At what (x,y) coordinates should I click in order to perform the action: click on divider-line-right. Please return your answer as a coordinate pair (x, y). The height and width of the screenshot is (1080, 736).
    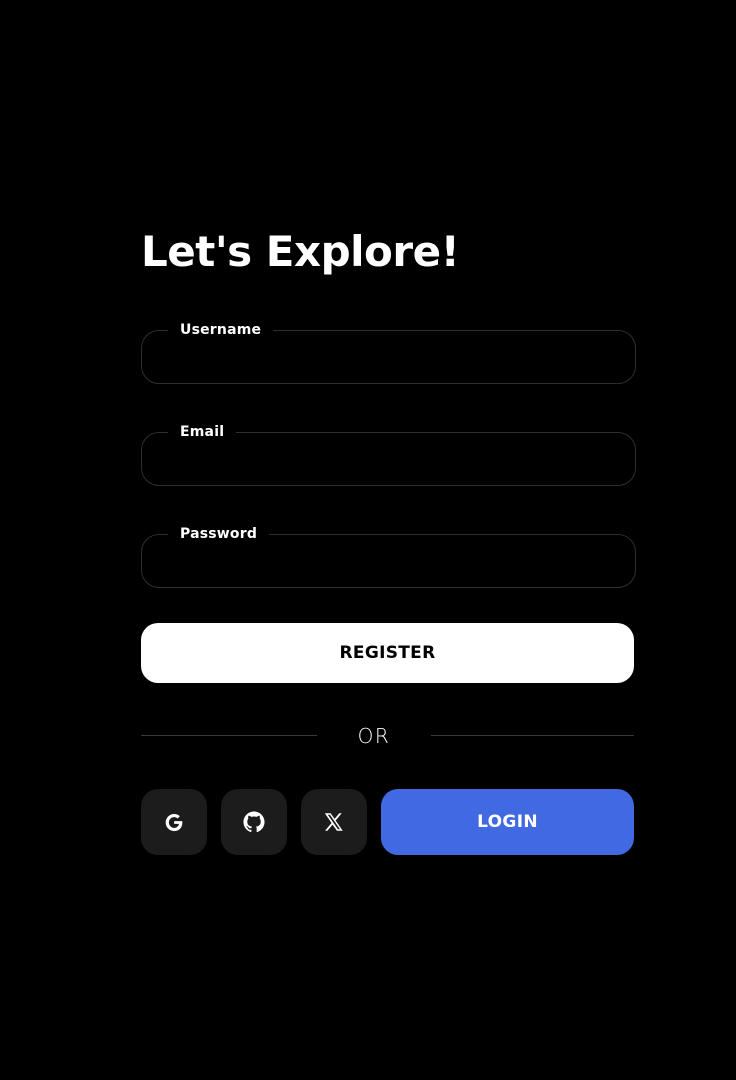
    Looking at the image, I should click on (532, 735).